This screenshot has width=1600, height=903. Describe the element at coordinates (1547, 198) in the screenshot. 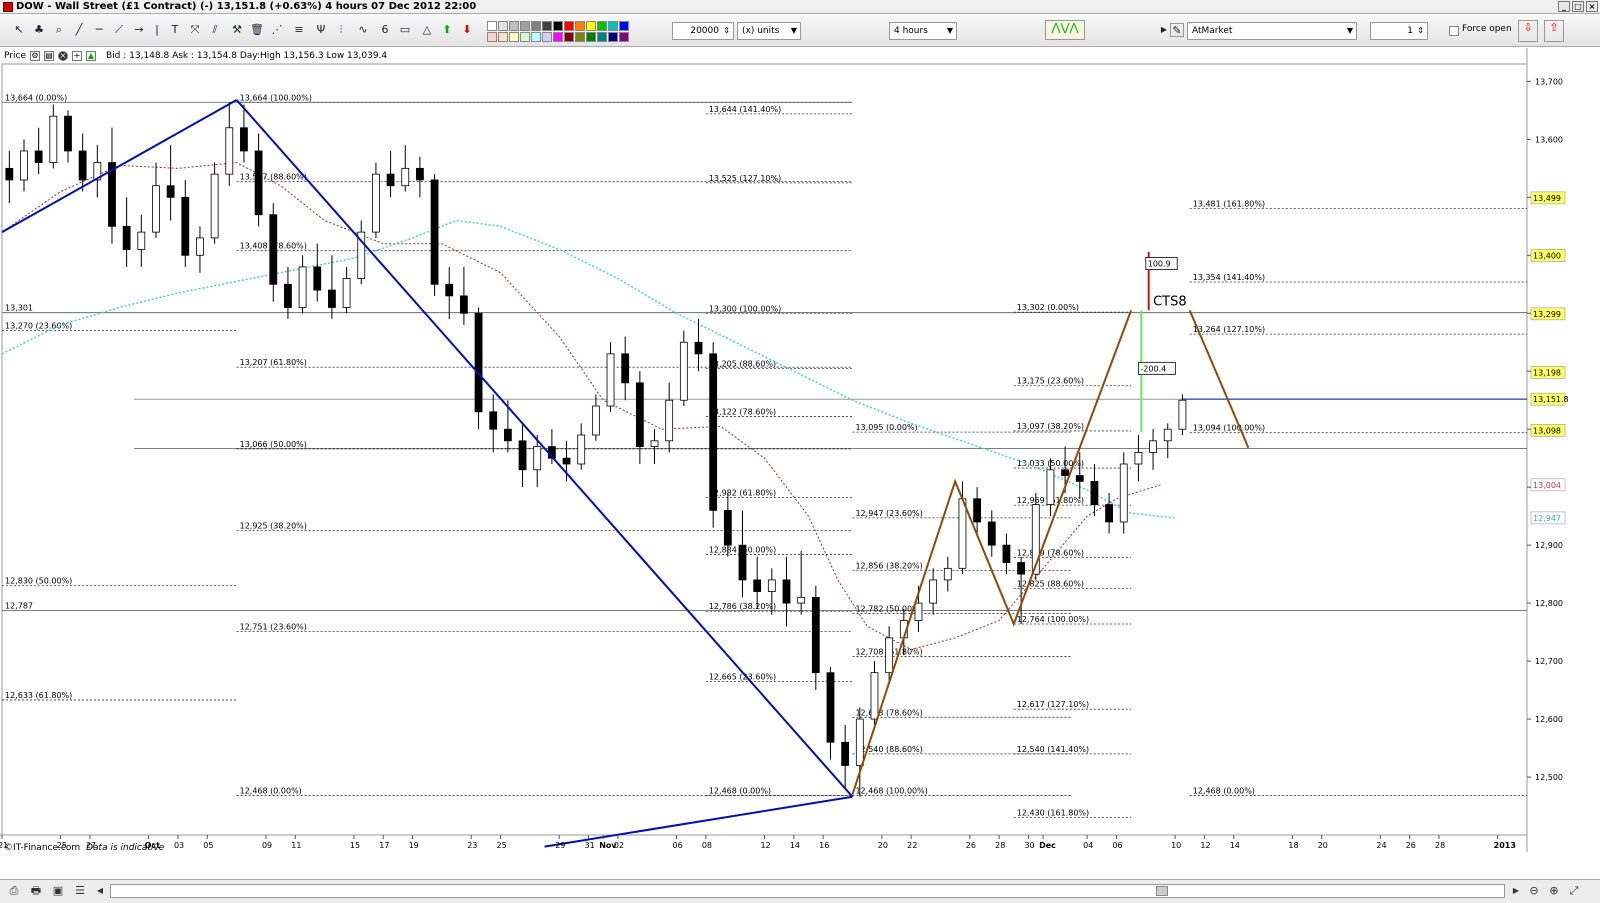

I see `price-tag-label: 13,499` at that location.